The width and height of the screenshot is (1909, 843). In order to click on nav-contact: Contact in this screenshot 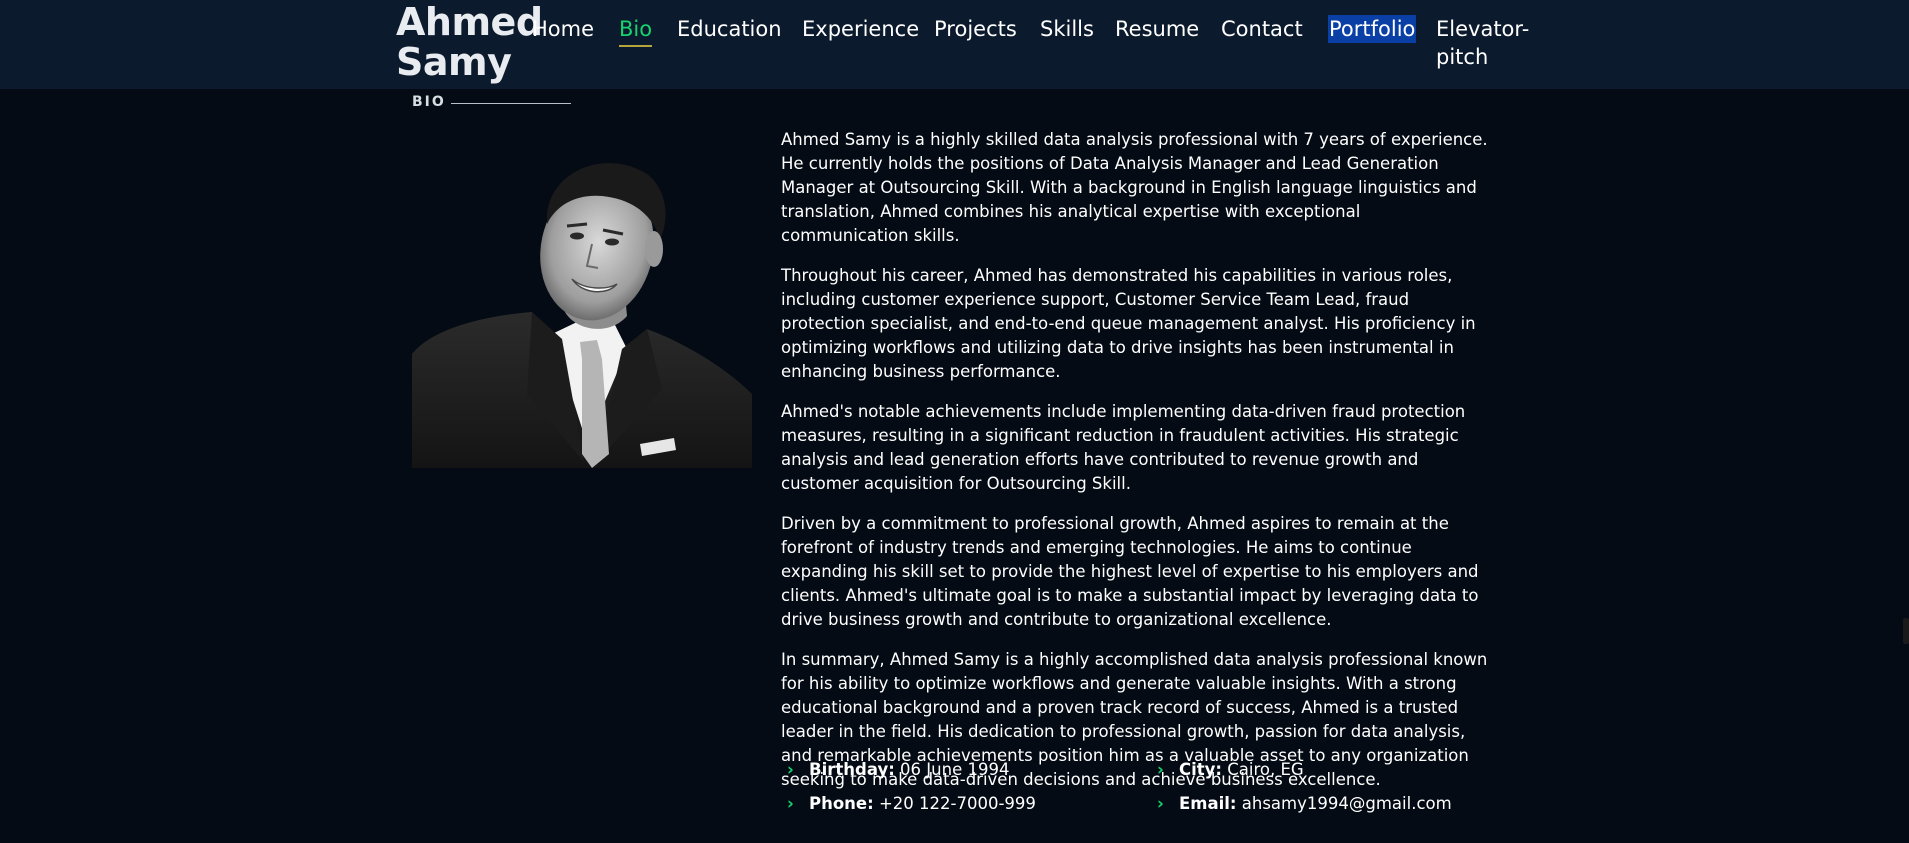, I will do `click(1262, 29)`.